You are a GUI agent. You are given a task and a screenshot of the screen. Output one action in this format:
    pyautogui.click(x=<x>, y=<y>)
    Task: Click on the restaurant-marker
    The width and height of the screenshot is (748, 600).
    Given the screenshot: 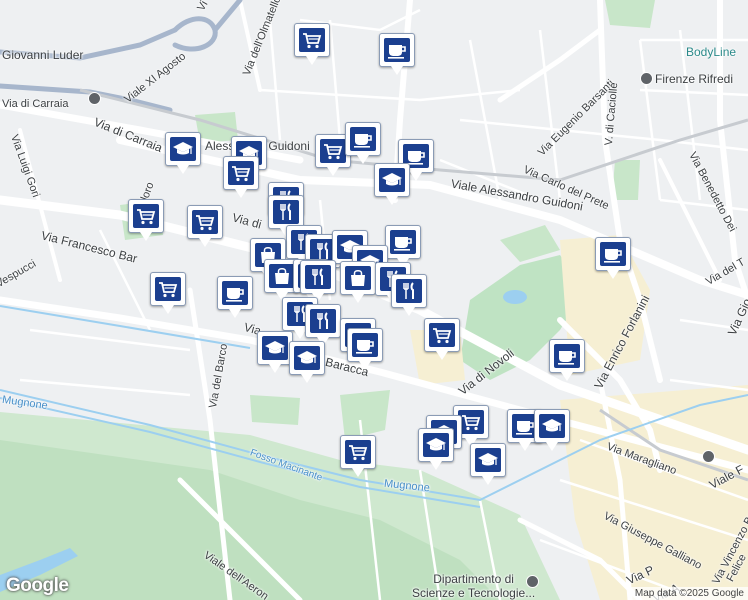 What is the action you would take?
    pyautogui.click(x=409, y=296)
    